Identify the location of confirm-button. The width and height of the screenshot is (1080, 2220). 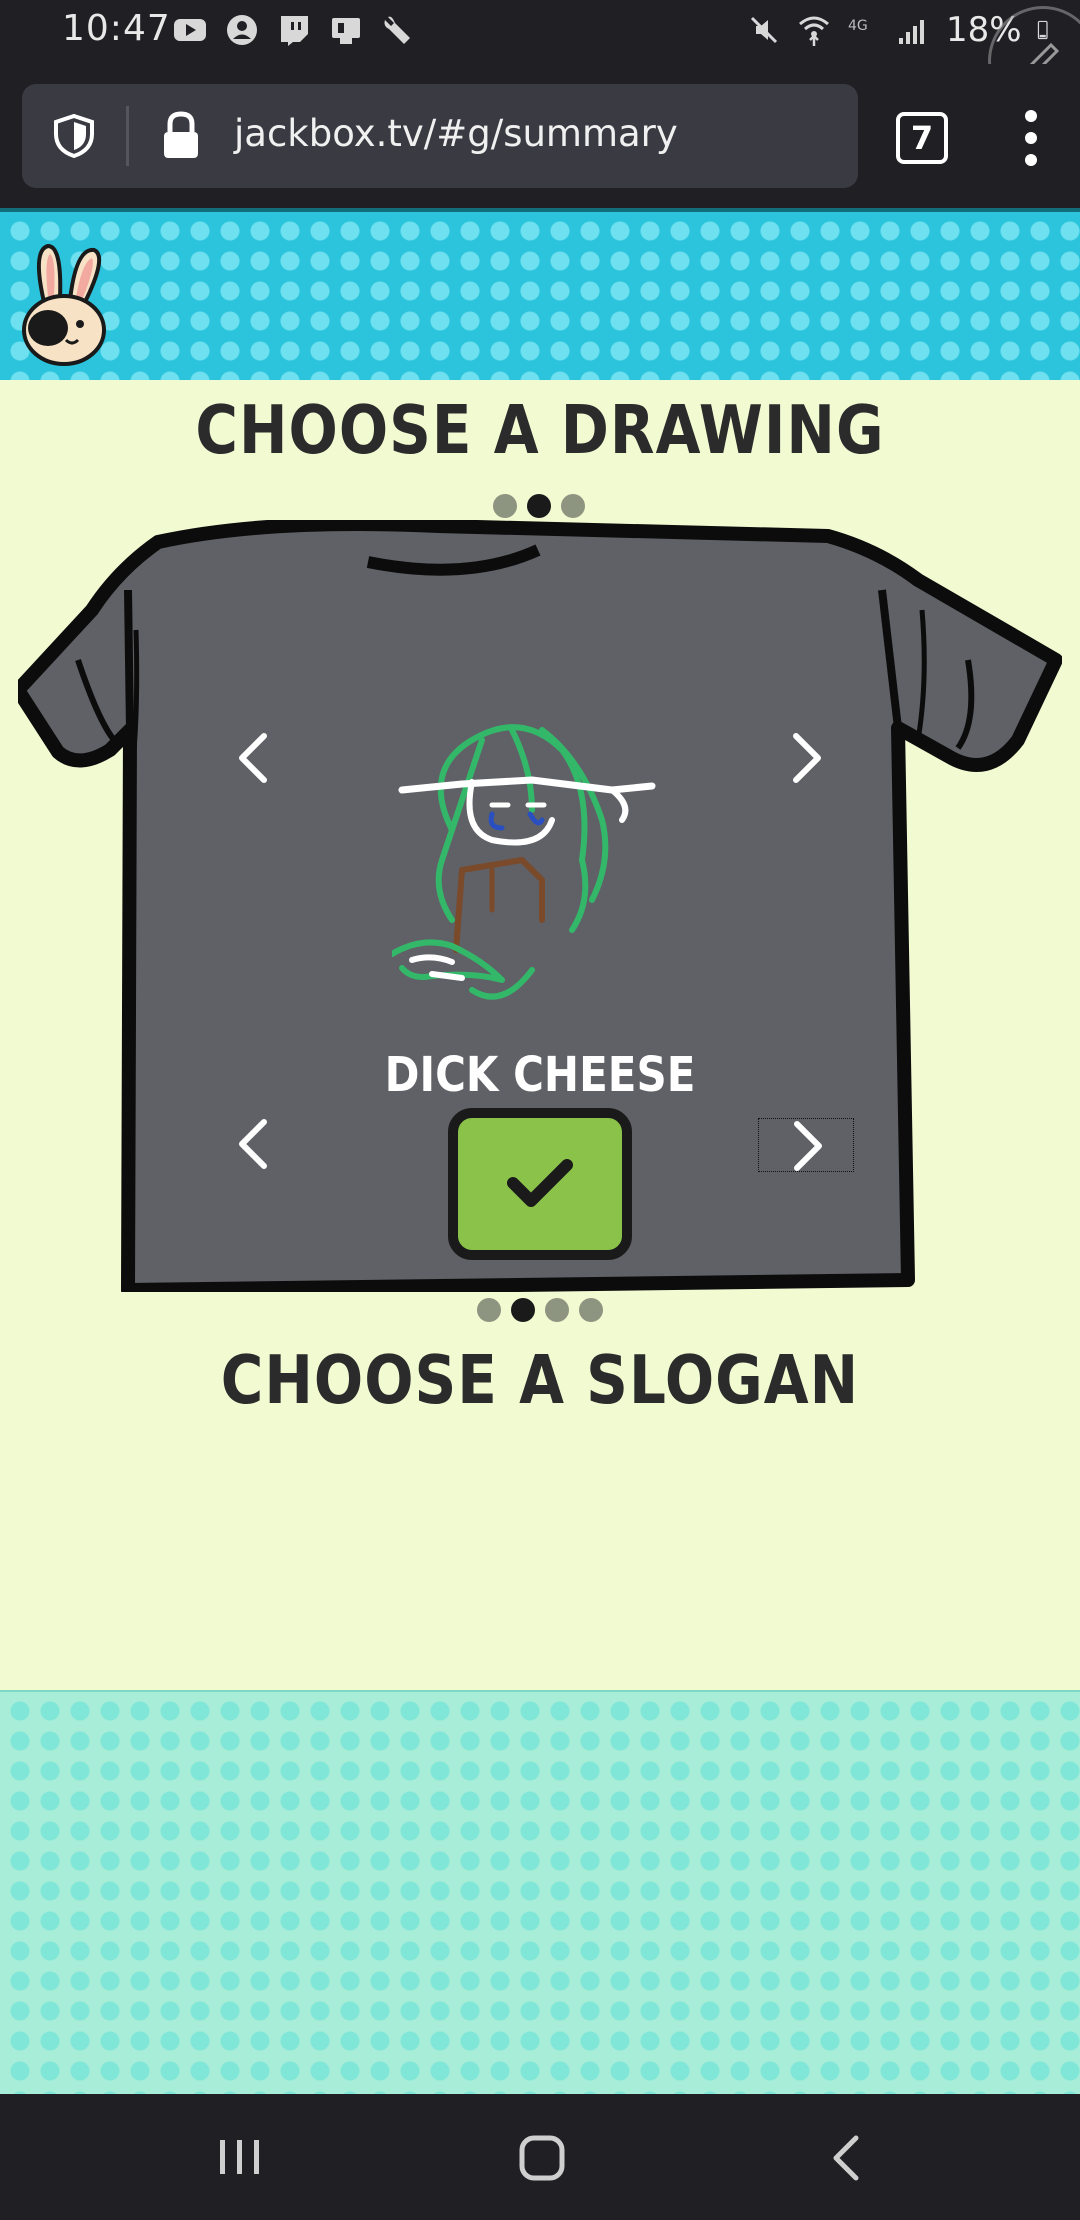
(540, 1184).